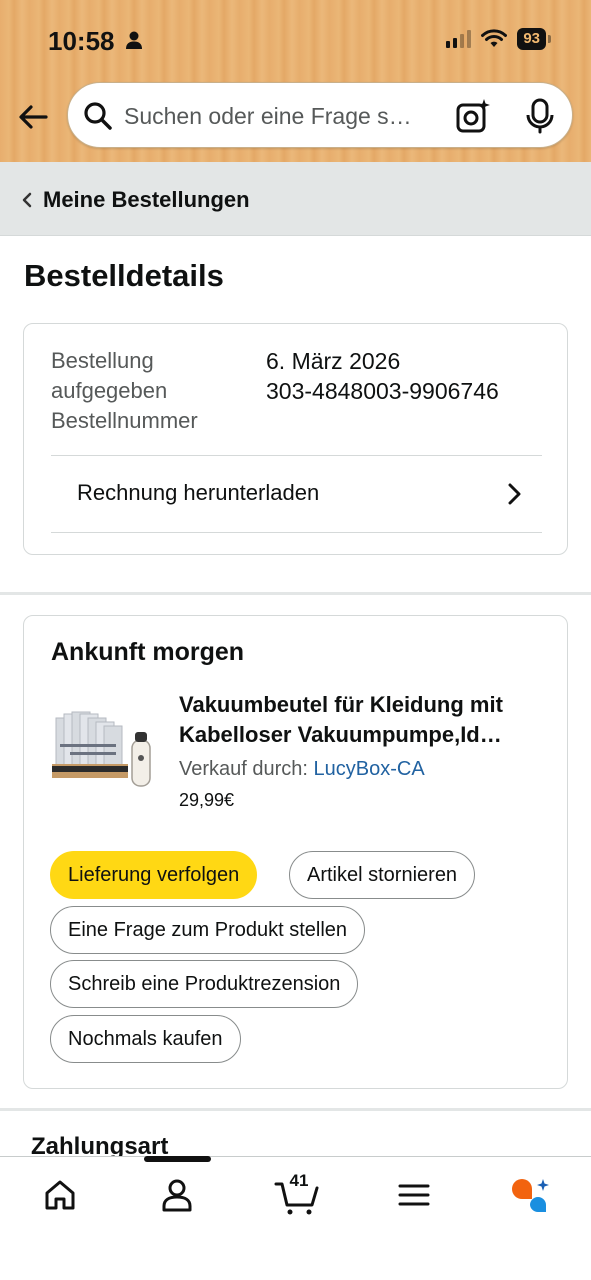 Image resolution: width=591 pixels, height=1280 pixels. Describe the element at coordinates (299, 1180) in the screenshot. I see `cart-count-badge: 41` at that location.